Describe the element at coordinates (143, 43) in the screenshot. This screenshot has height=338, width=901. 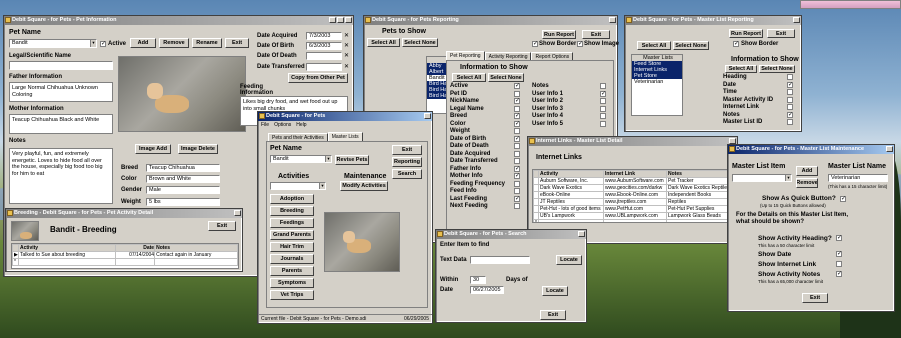
I see `add-pet-button: Add` at that location.